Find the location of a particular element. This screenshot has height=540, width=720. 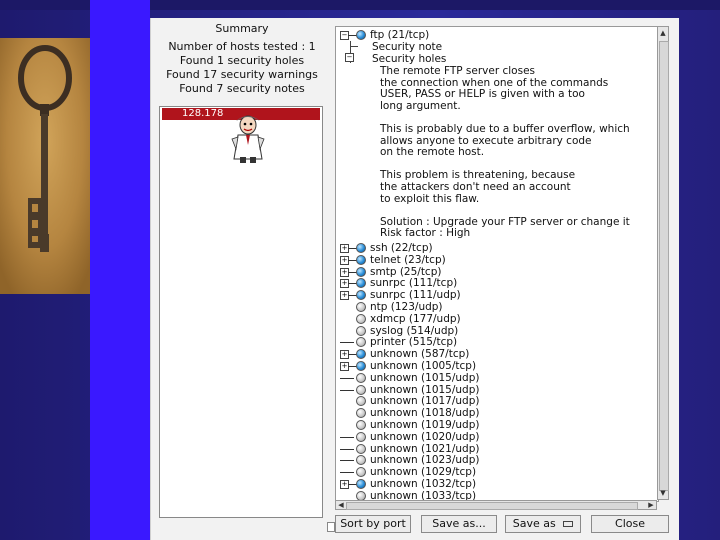

tree-item-port: xdmcp (177/udp) is located at coordinates (415, 319).